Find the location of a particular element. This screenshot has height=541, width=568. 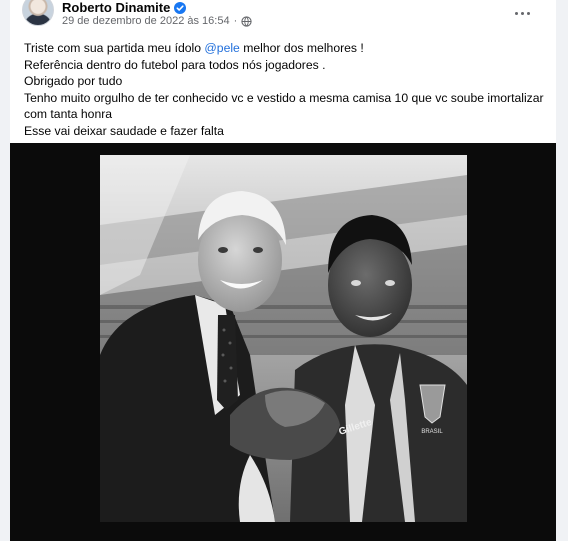

shirt-badge-text: BRASIL is located at coordinates (432, 432).